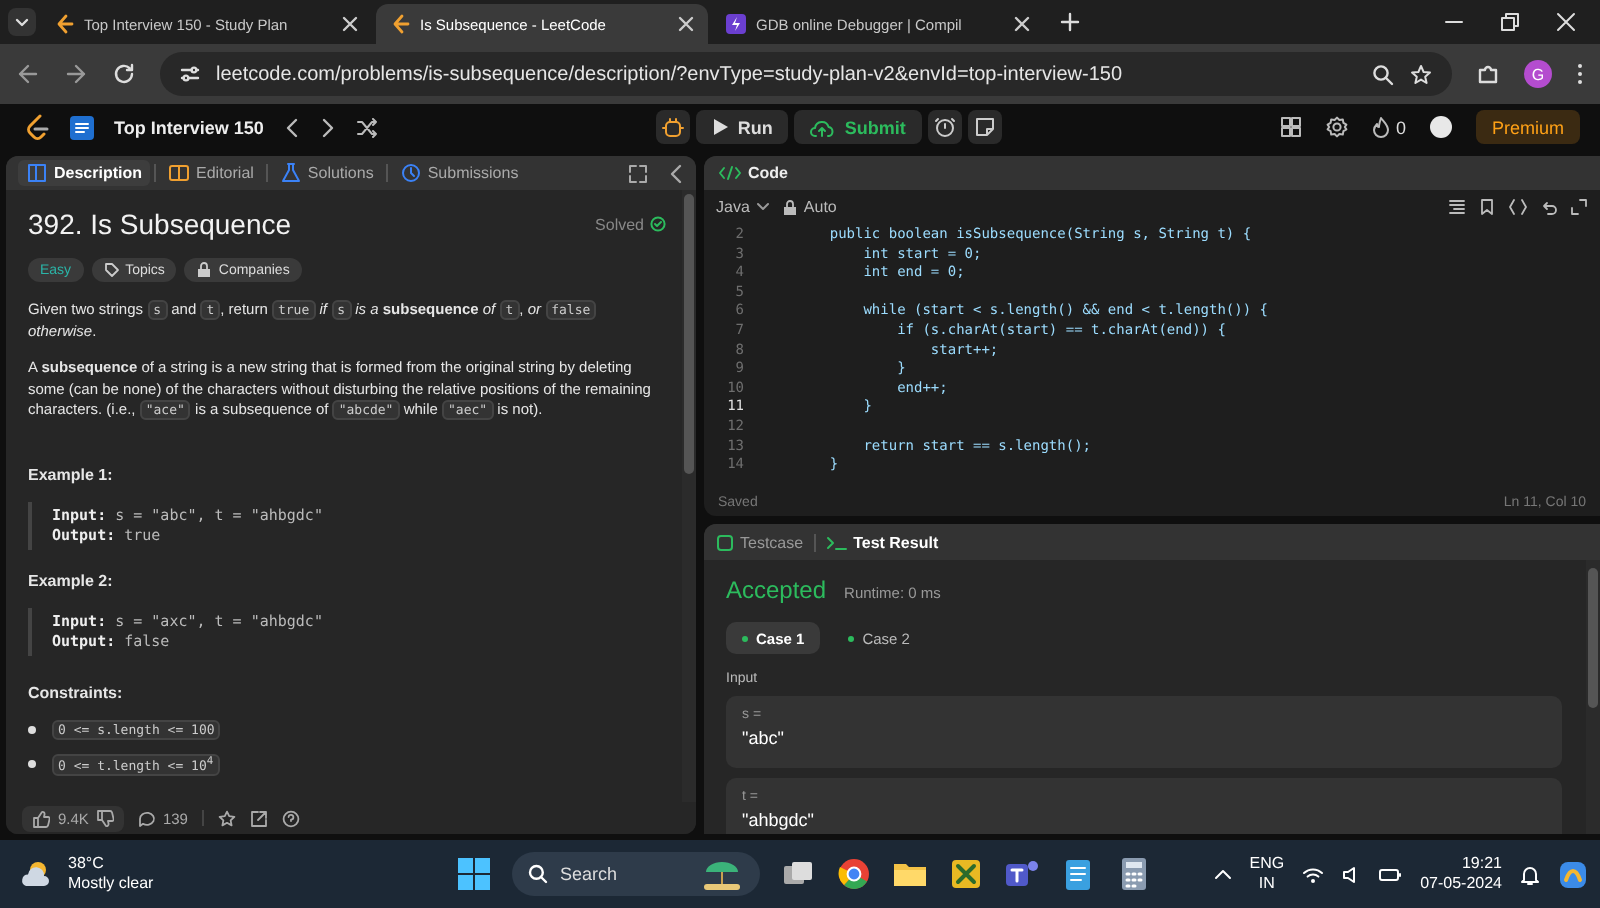  I want to click on browser-icon, so click(854, 874).